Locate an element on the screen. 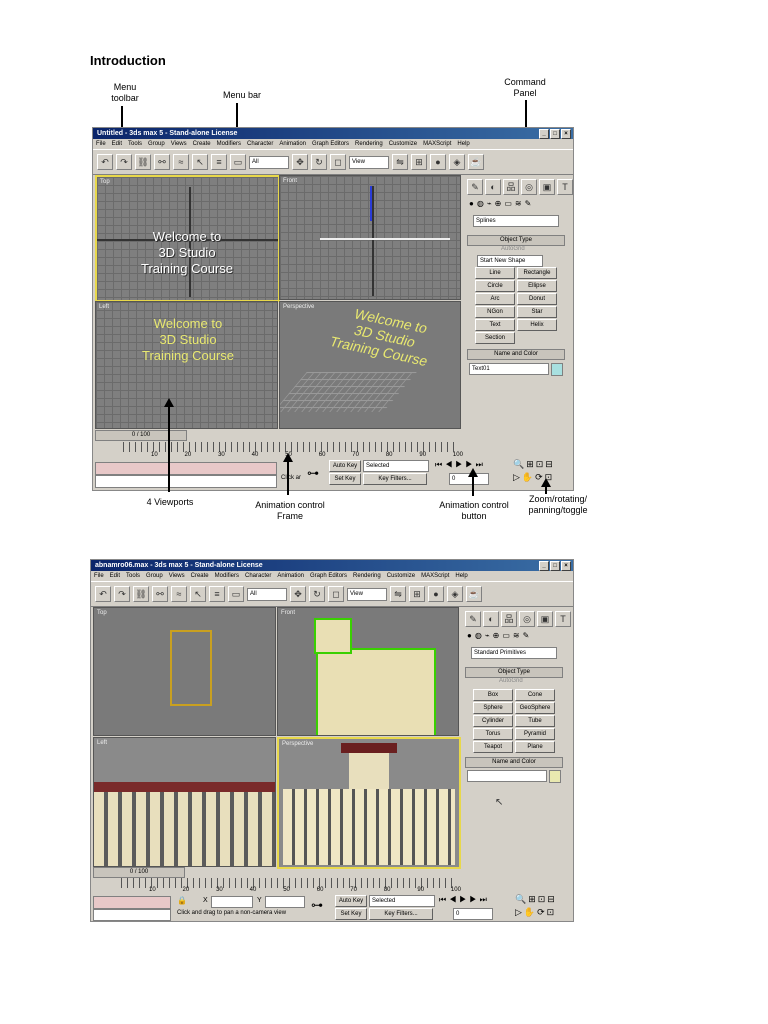  text-button: Text is located at coordinates (495, 325).